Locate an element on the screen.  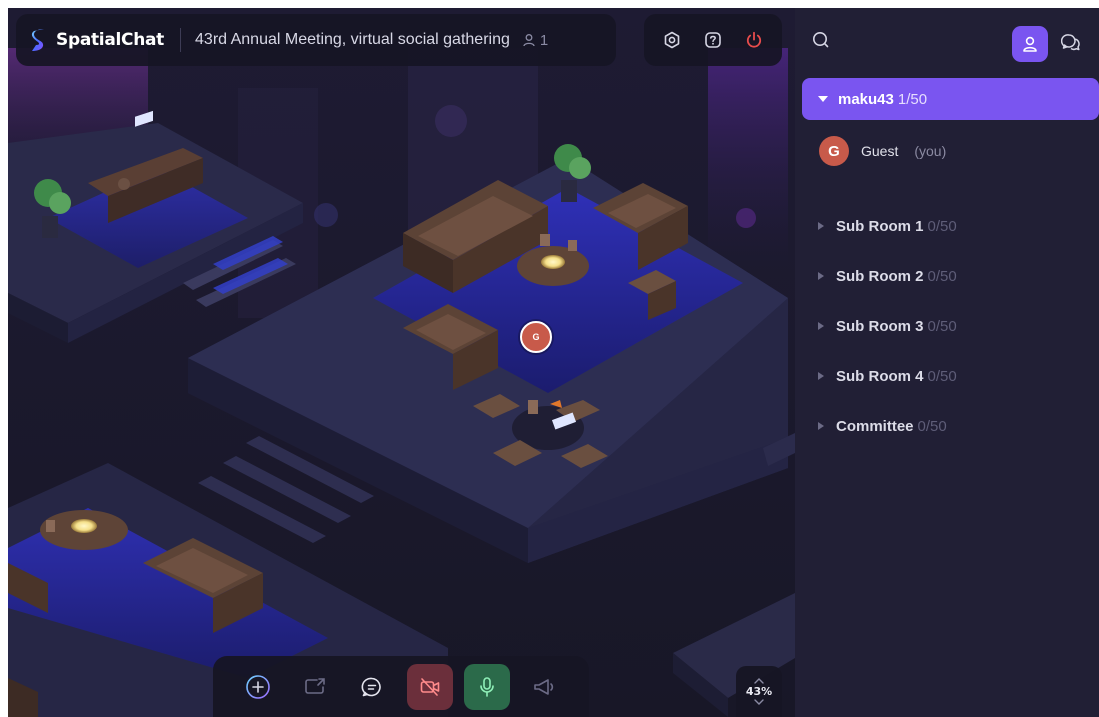
room-name: Sub Room 2 is located at coordinates (880, 276).